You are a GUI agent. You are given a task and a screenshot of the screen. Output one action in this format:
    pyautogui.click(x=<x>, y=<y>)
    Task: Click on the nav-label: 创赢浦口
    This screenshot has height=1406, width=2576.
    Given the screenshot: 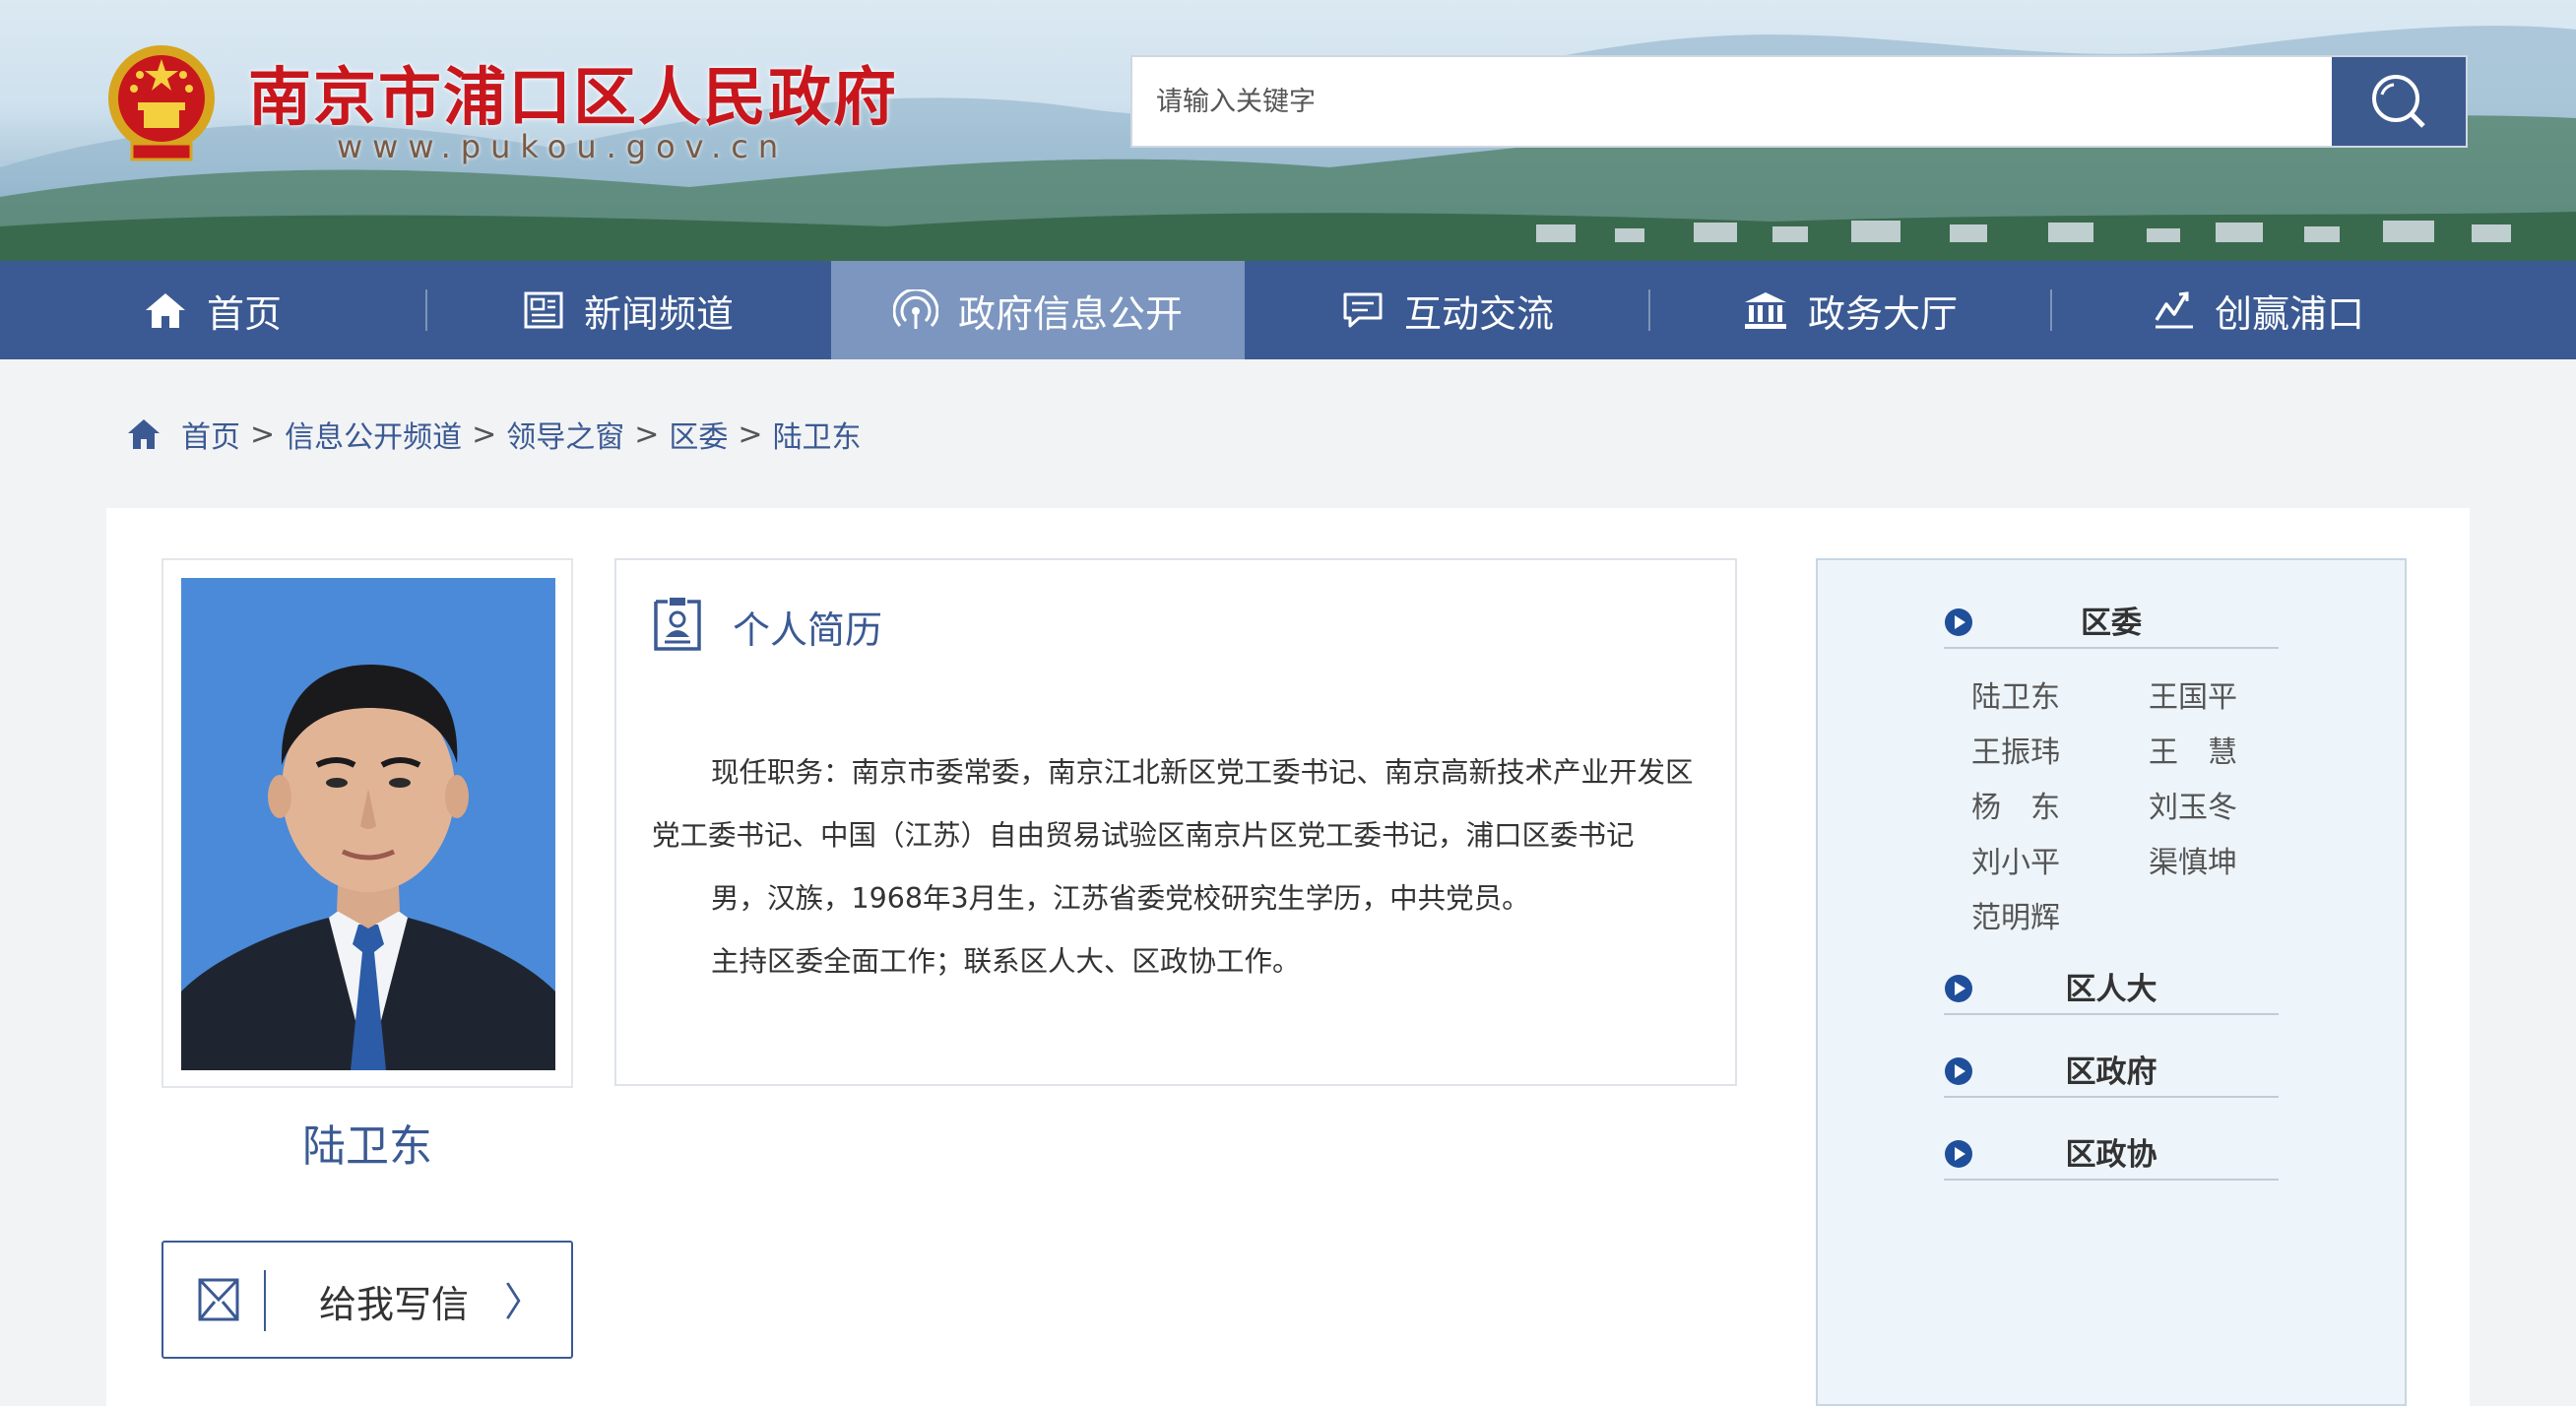 What is the action you would take?
    pyautogui.click(x=2289, y=313)
    